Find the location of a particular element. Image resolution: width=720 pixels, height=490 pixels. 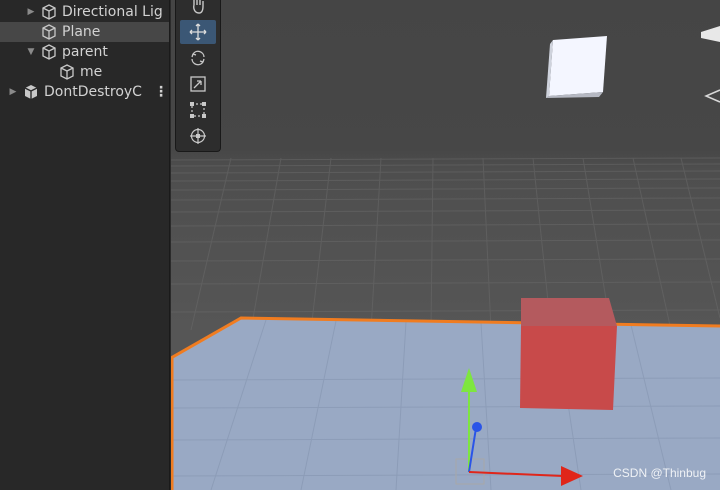

rotate-tool is located at coordinates (198, 58).